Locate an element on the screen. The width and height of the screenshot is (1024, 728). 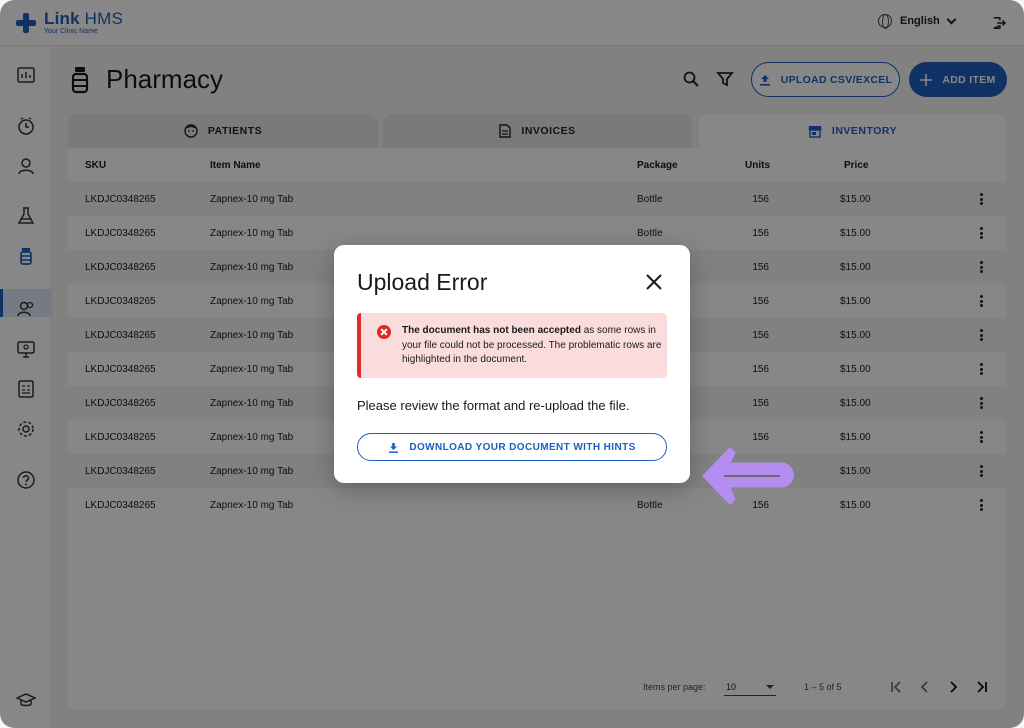
error-circle-icon is located at coordinates (384, 332).